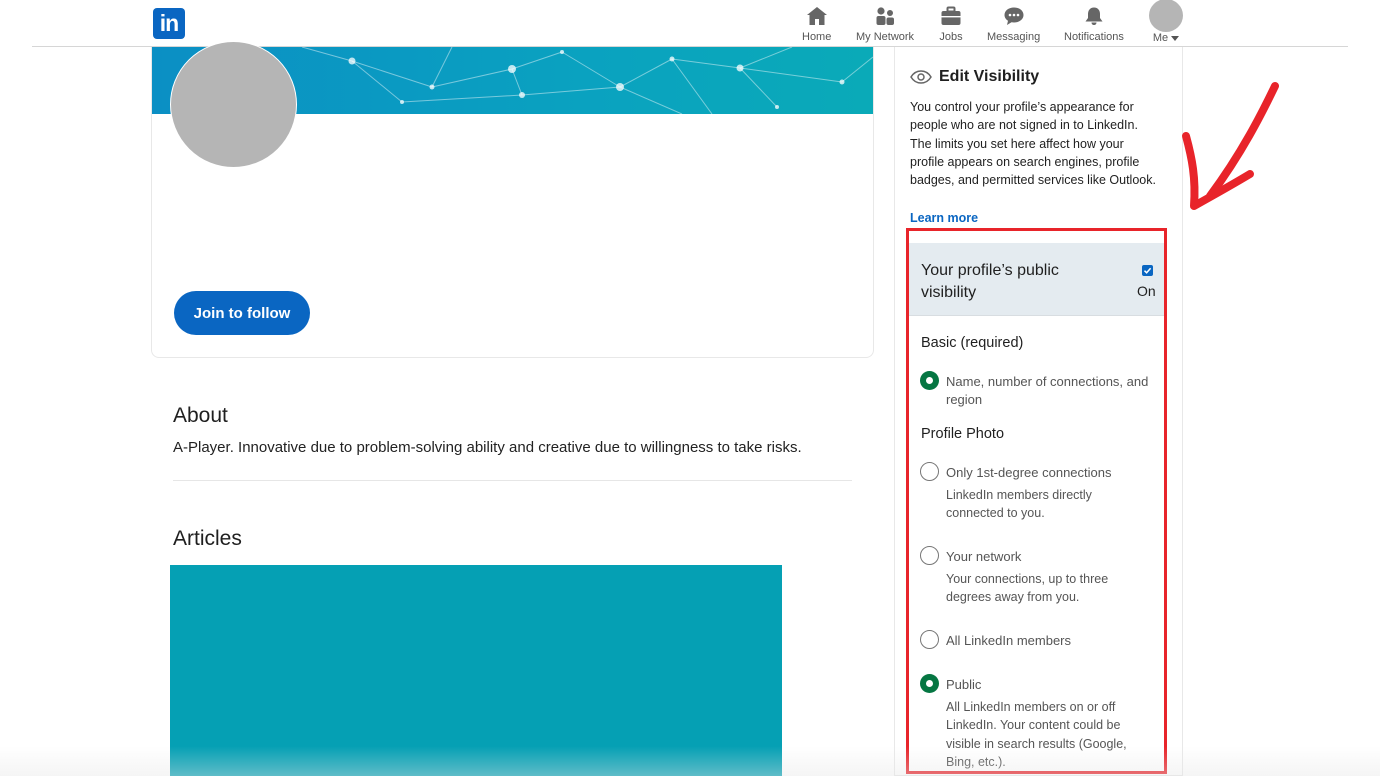 This screenshot has width=1380, height=776. Describe the element at coordinates (1146, 291) in the screenshot. I see `public-visibility-state: On` at that location.